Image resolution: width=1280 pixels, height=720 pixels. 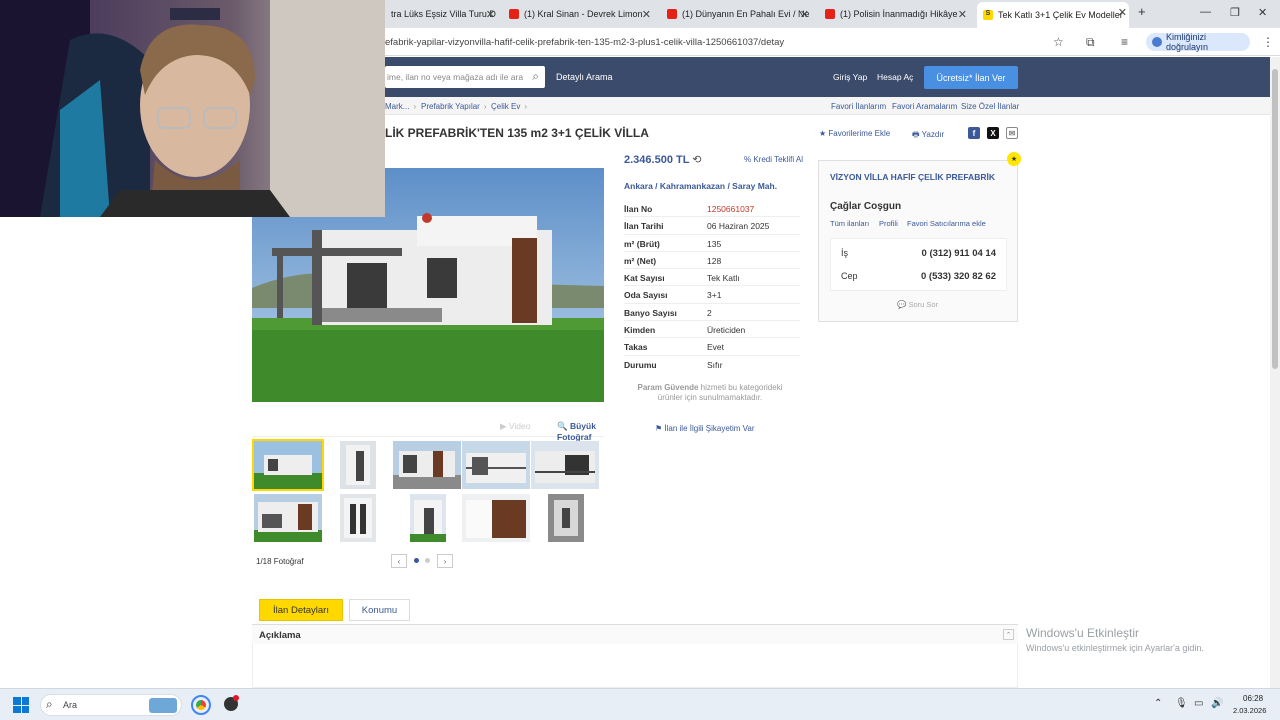 What do you see at coordinates (1082, 633) in the screenshot?
I see `activation-watermark: Windows'u Etkinleştir` at bounding box center [1082, 633].